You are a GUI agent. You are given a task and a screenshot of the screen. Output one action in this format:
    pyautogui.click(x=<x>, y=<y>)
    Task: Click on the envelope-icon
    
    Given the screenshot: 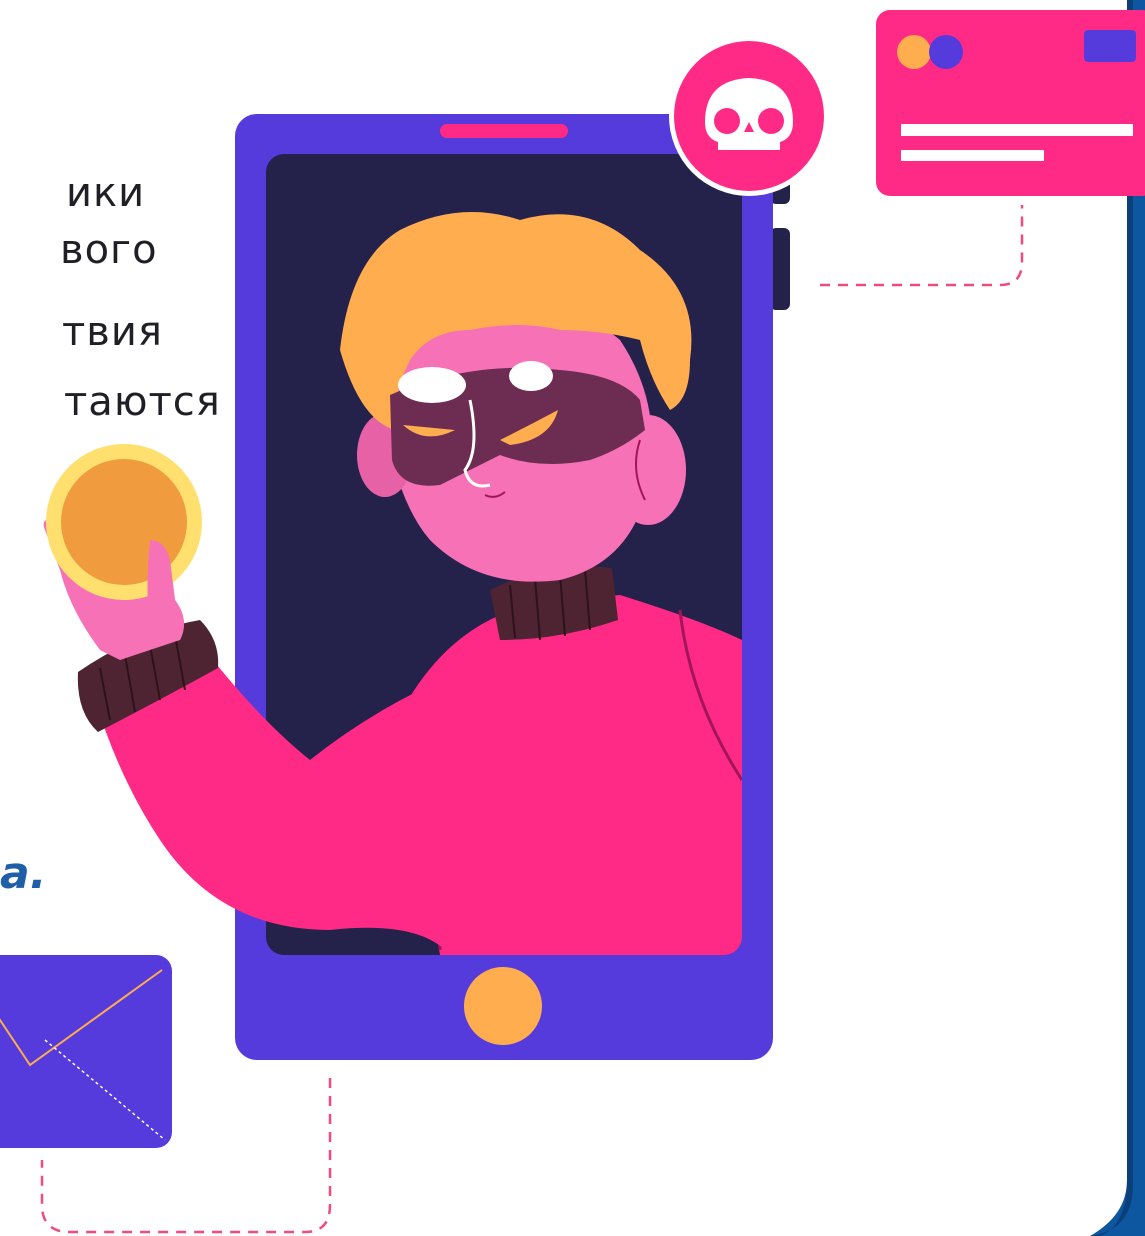 What is the action you would take?
    pyautogui.click(x=86, y=1051)
    